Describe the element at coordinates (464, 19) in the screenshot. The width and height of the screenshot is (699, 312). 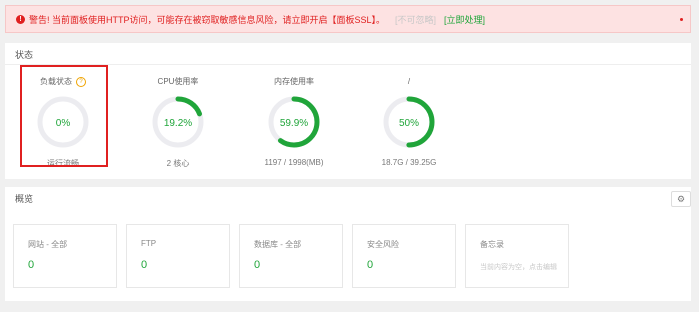
I see `fix-now-link: [立即处理]` at that location.